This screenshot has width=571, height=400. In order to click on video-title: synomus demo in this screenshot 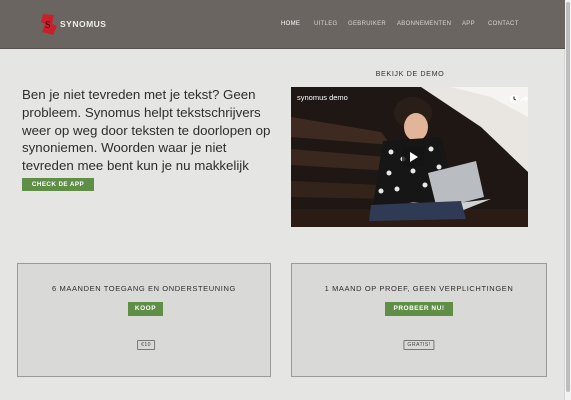, I will do `click(322, 97)`.